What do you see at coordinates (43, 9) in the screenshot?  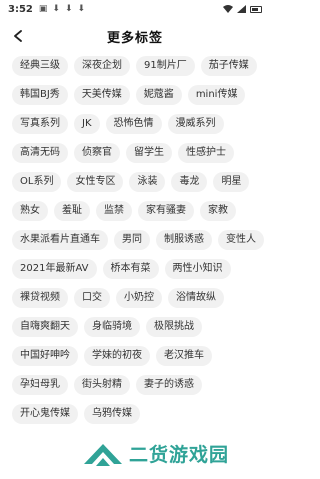 I see `notification-icon: ▣` at bounding box center [43, 9].